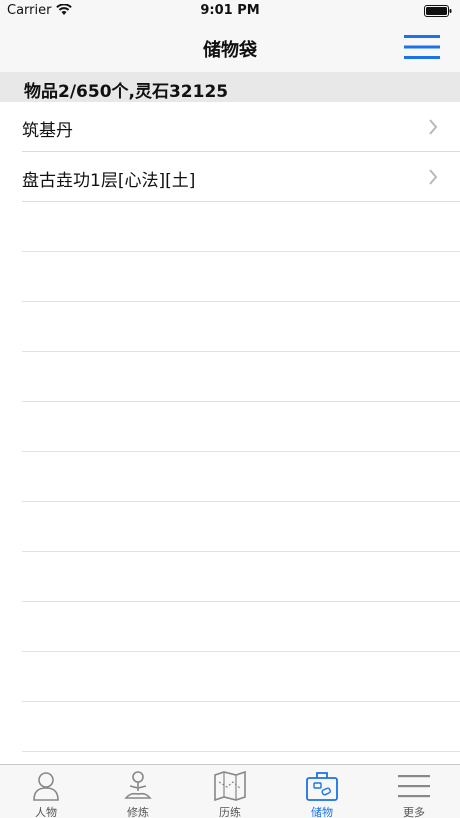 Image resolution: width=460 pixels, height=818 pixels. What do you see at coordinates (126, 92) in the screenshot?
I see `summary-text: 物品2/650个,灵石32125` at bounding box center [126, 92].